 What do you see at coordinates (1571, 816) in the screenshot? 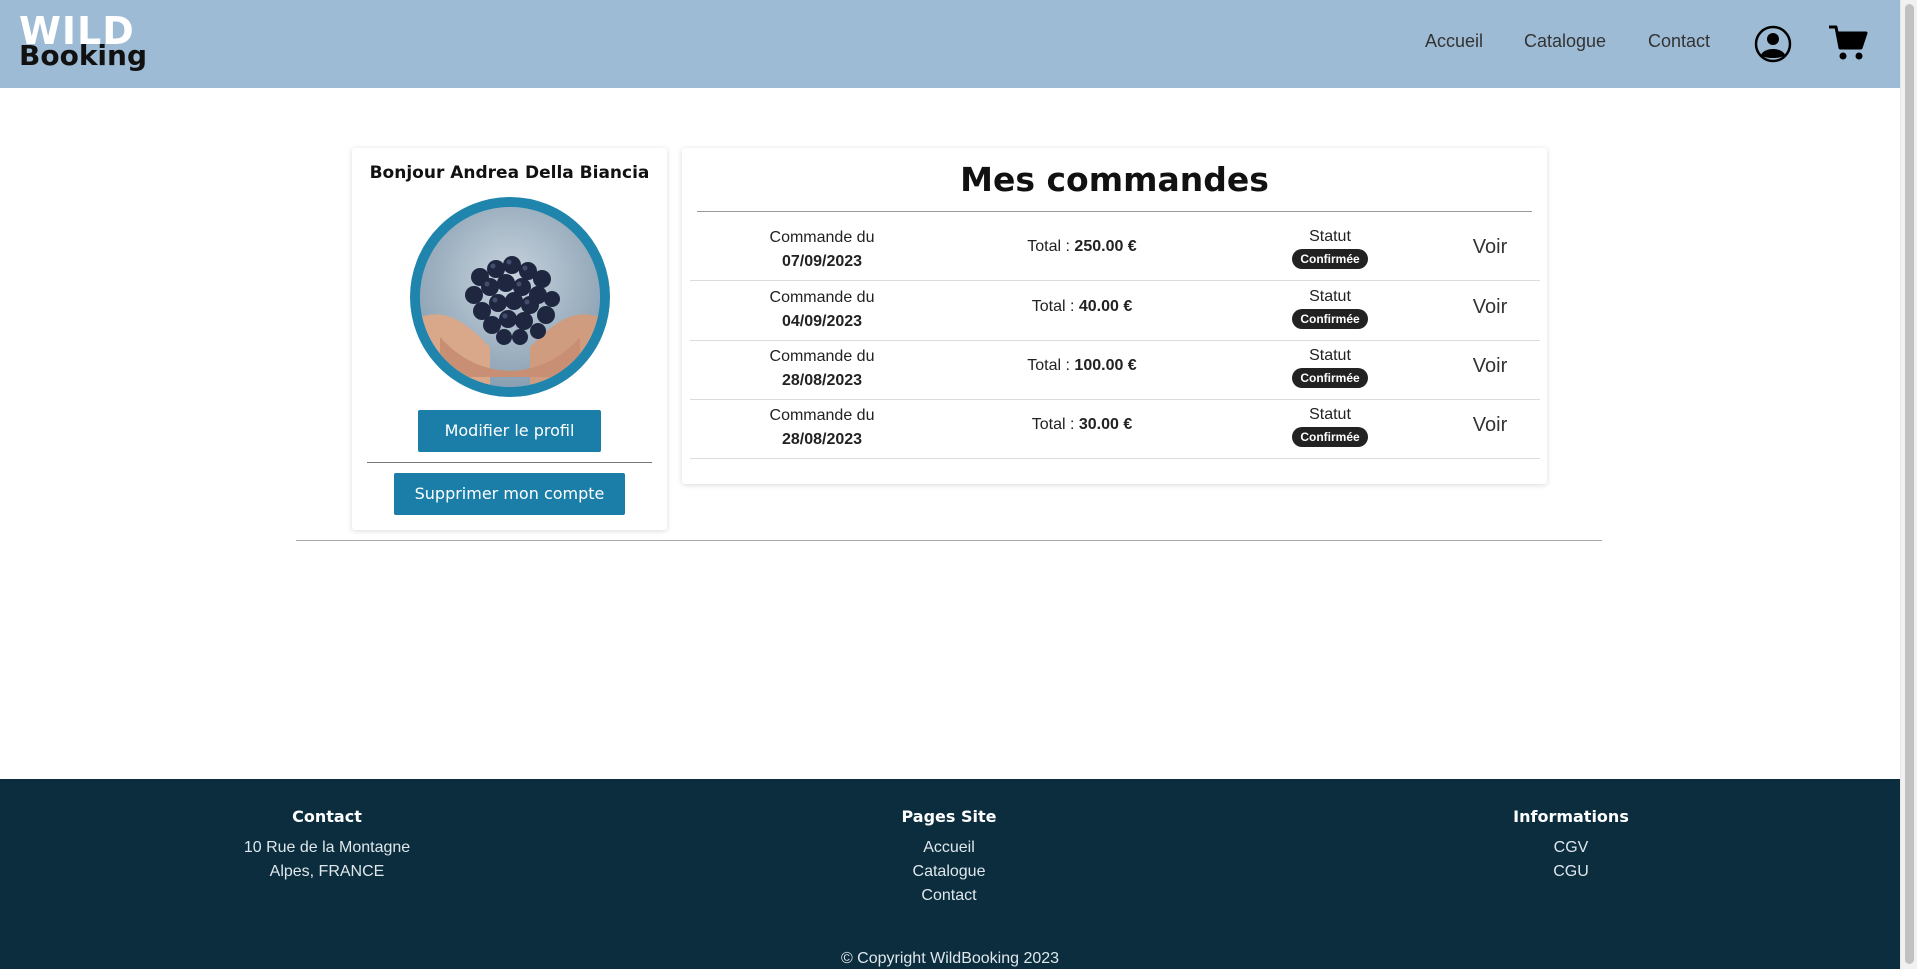
I see `footer-info-title: Informations` at bounding box center [1571, 816].